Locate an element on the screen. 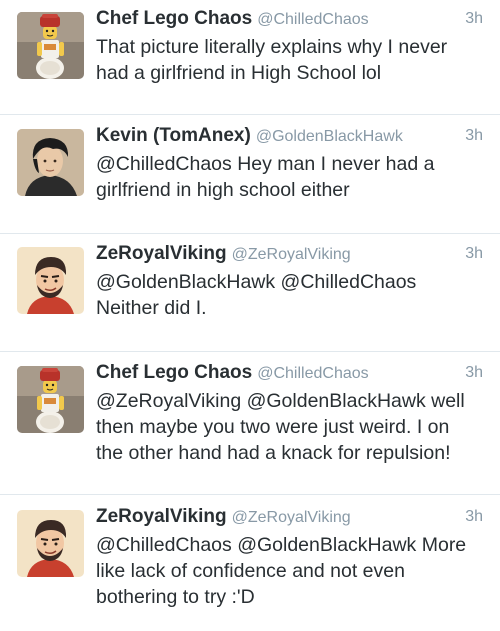 The image size is (500, 631). tweet-text-line: girlfriend in high school either is located at coordinates (223, 190).